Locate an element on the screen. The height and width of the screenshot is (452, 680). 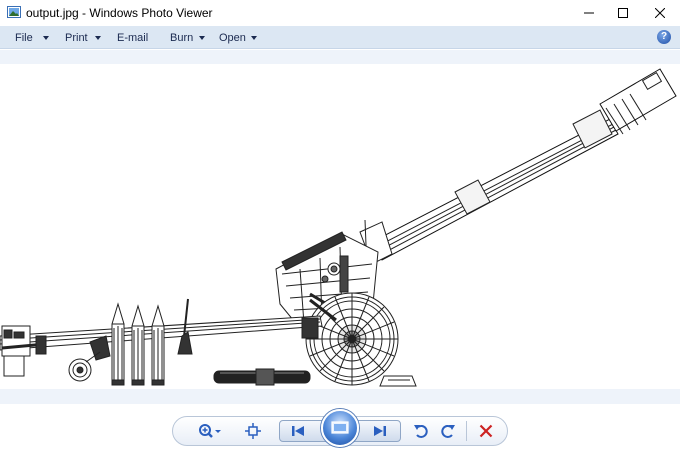
menu-bar: File Print E-mail Burn Open is located at coordinates (340, 37).